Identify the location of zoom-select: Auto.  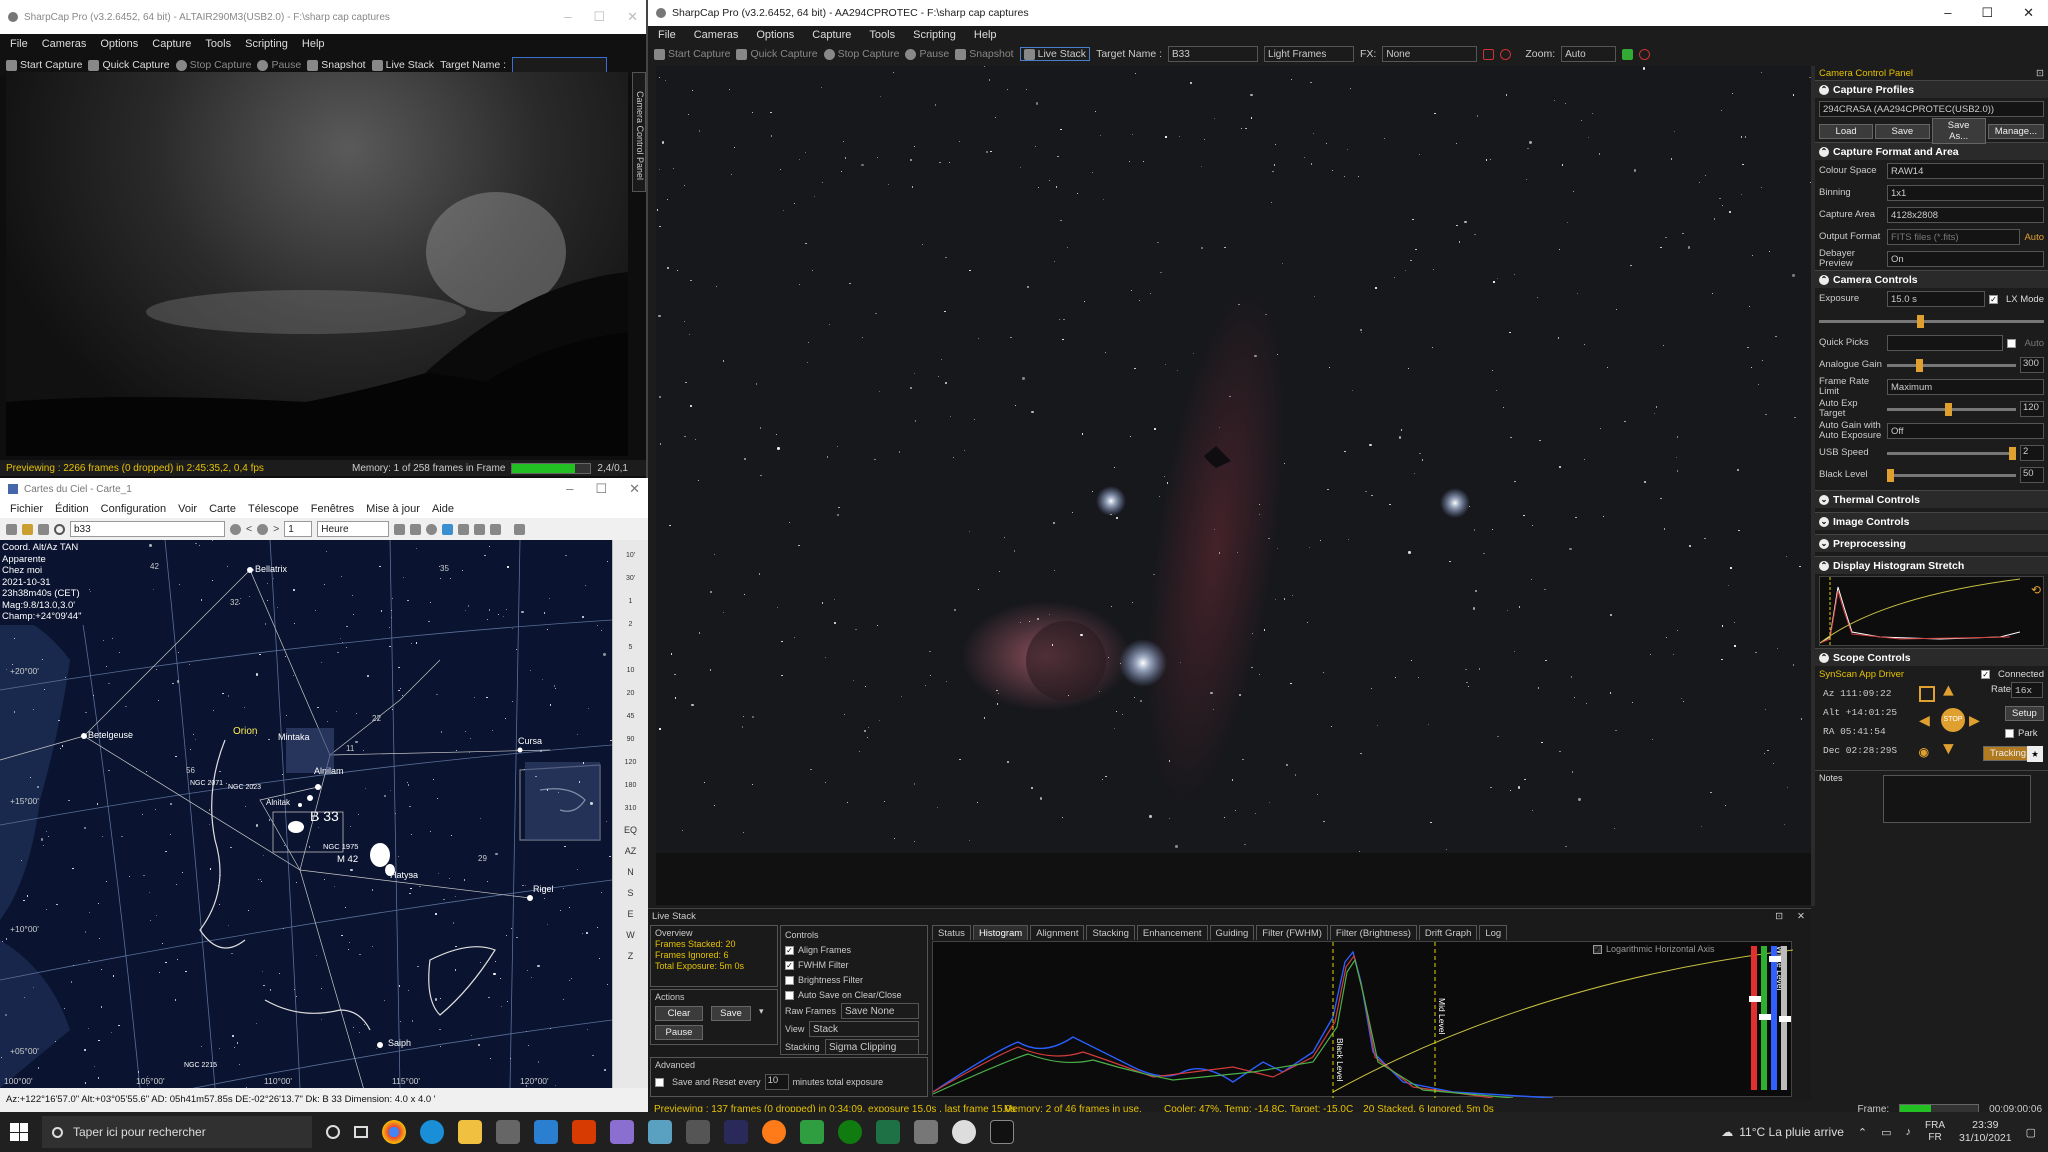
(1589, 54).